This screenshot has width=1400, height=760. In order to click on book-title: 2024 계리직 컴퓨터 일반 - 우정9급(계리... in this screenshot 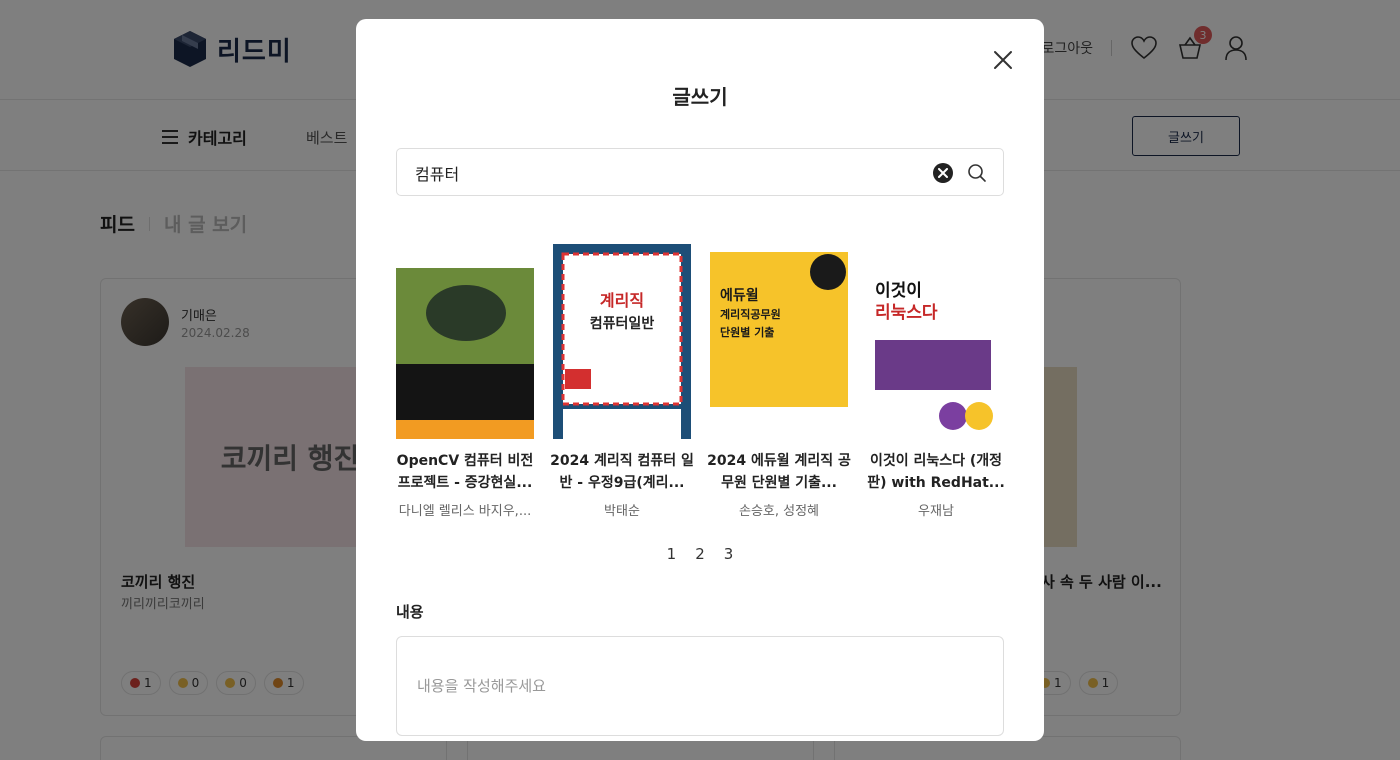, I will do `click(622, 472)`.